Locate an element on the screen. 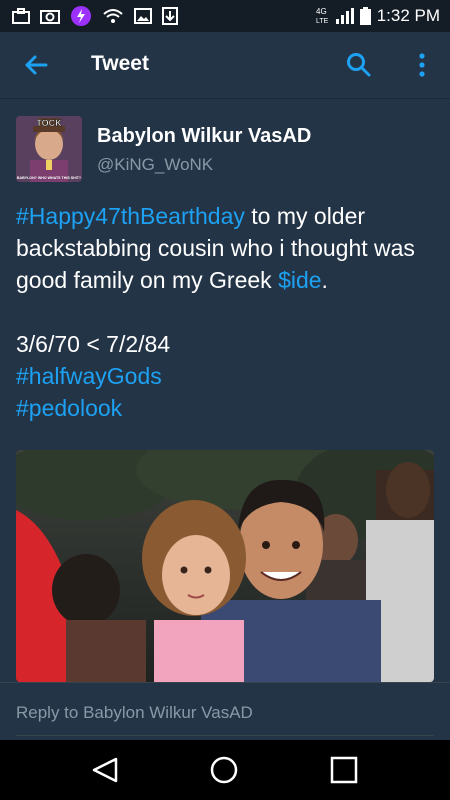 This screenshot has height=800, width=450. cashtag-link: $ide is located at coordinates (299, 280).